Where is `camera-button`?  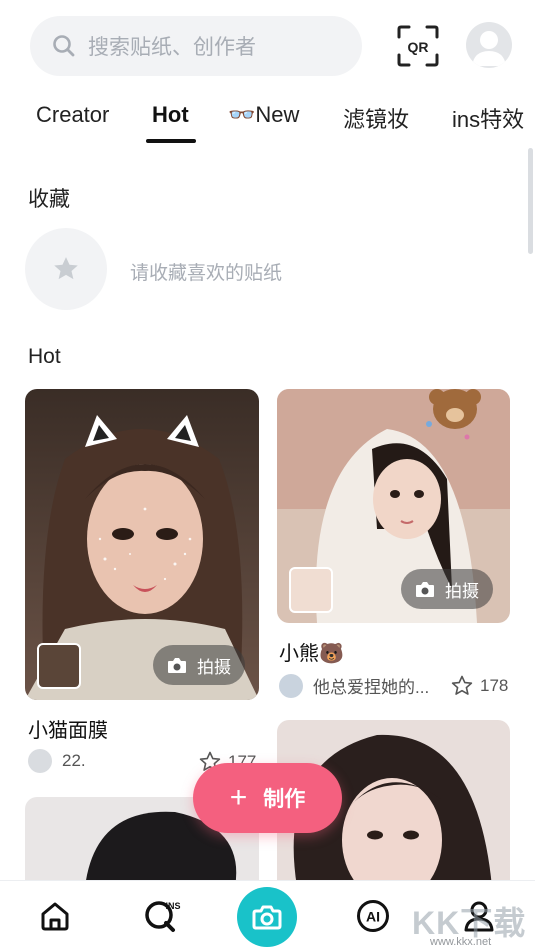
camera-button is located at coordinates (267, 917).